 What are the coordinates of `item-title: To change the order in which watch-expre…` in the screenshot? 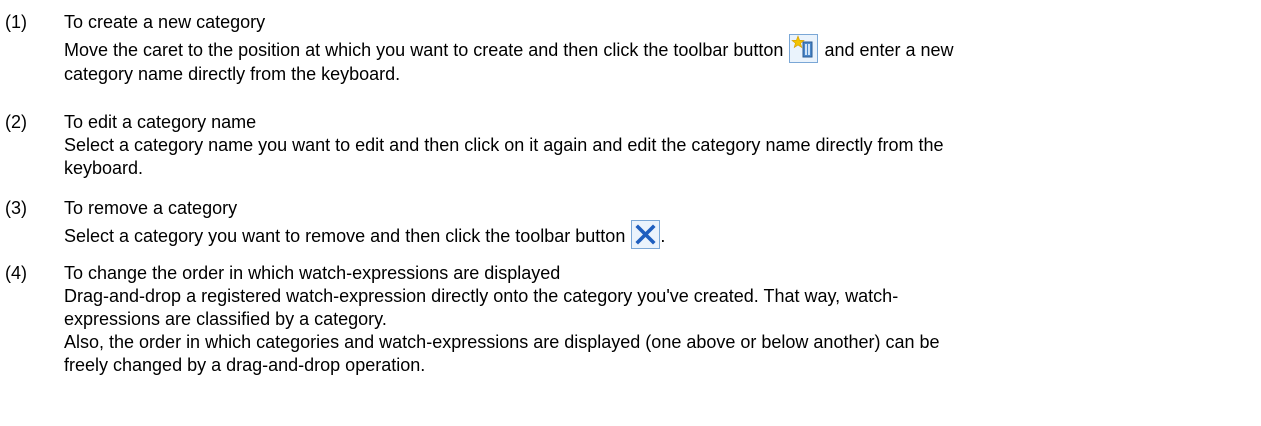 It's located at (312, 273).